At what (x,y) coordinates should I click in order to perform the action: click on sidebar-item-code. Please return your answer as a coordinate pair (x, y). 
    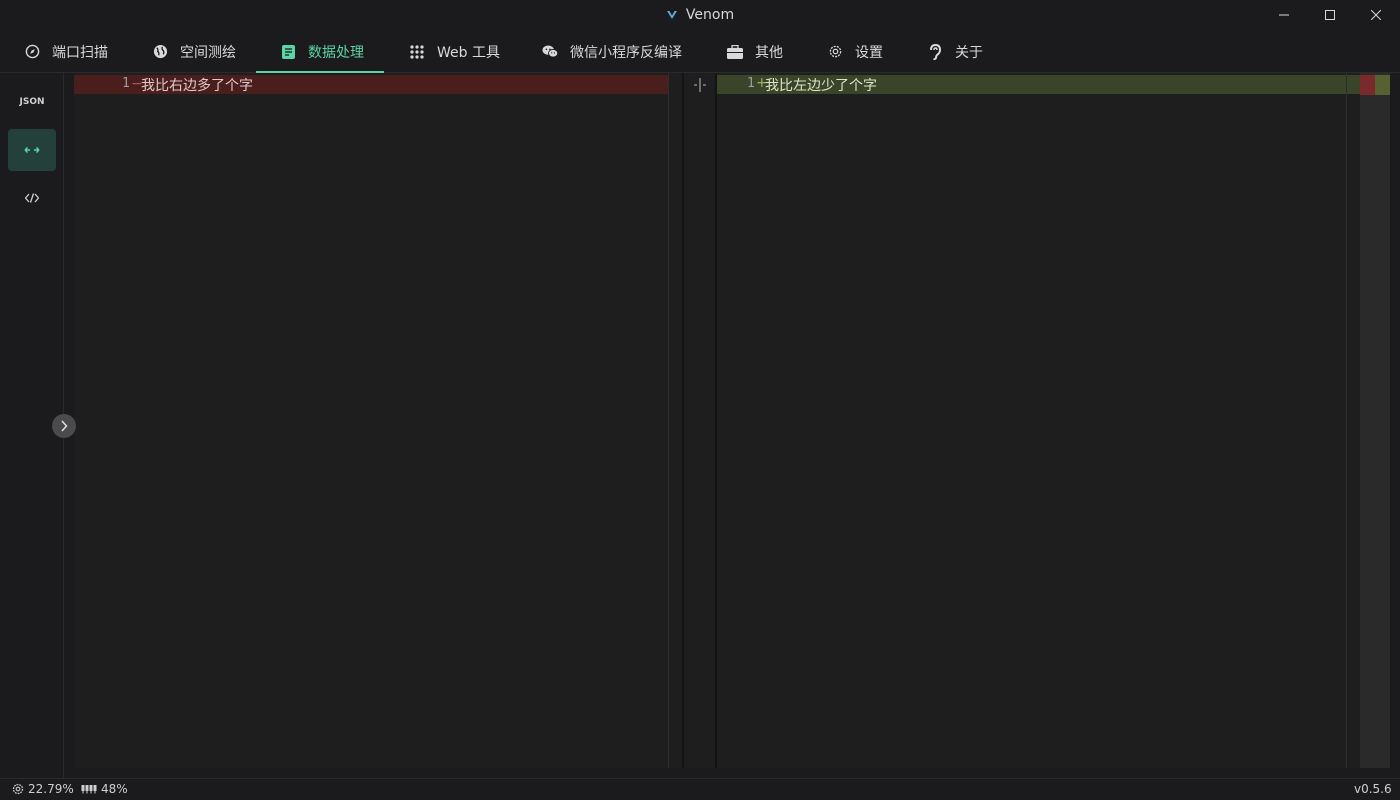
    Looking at the image, I should click on (32, 198).